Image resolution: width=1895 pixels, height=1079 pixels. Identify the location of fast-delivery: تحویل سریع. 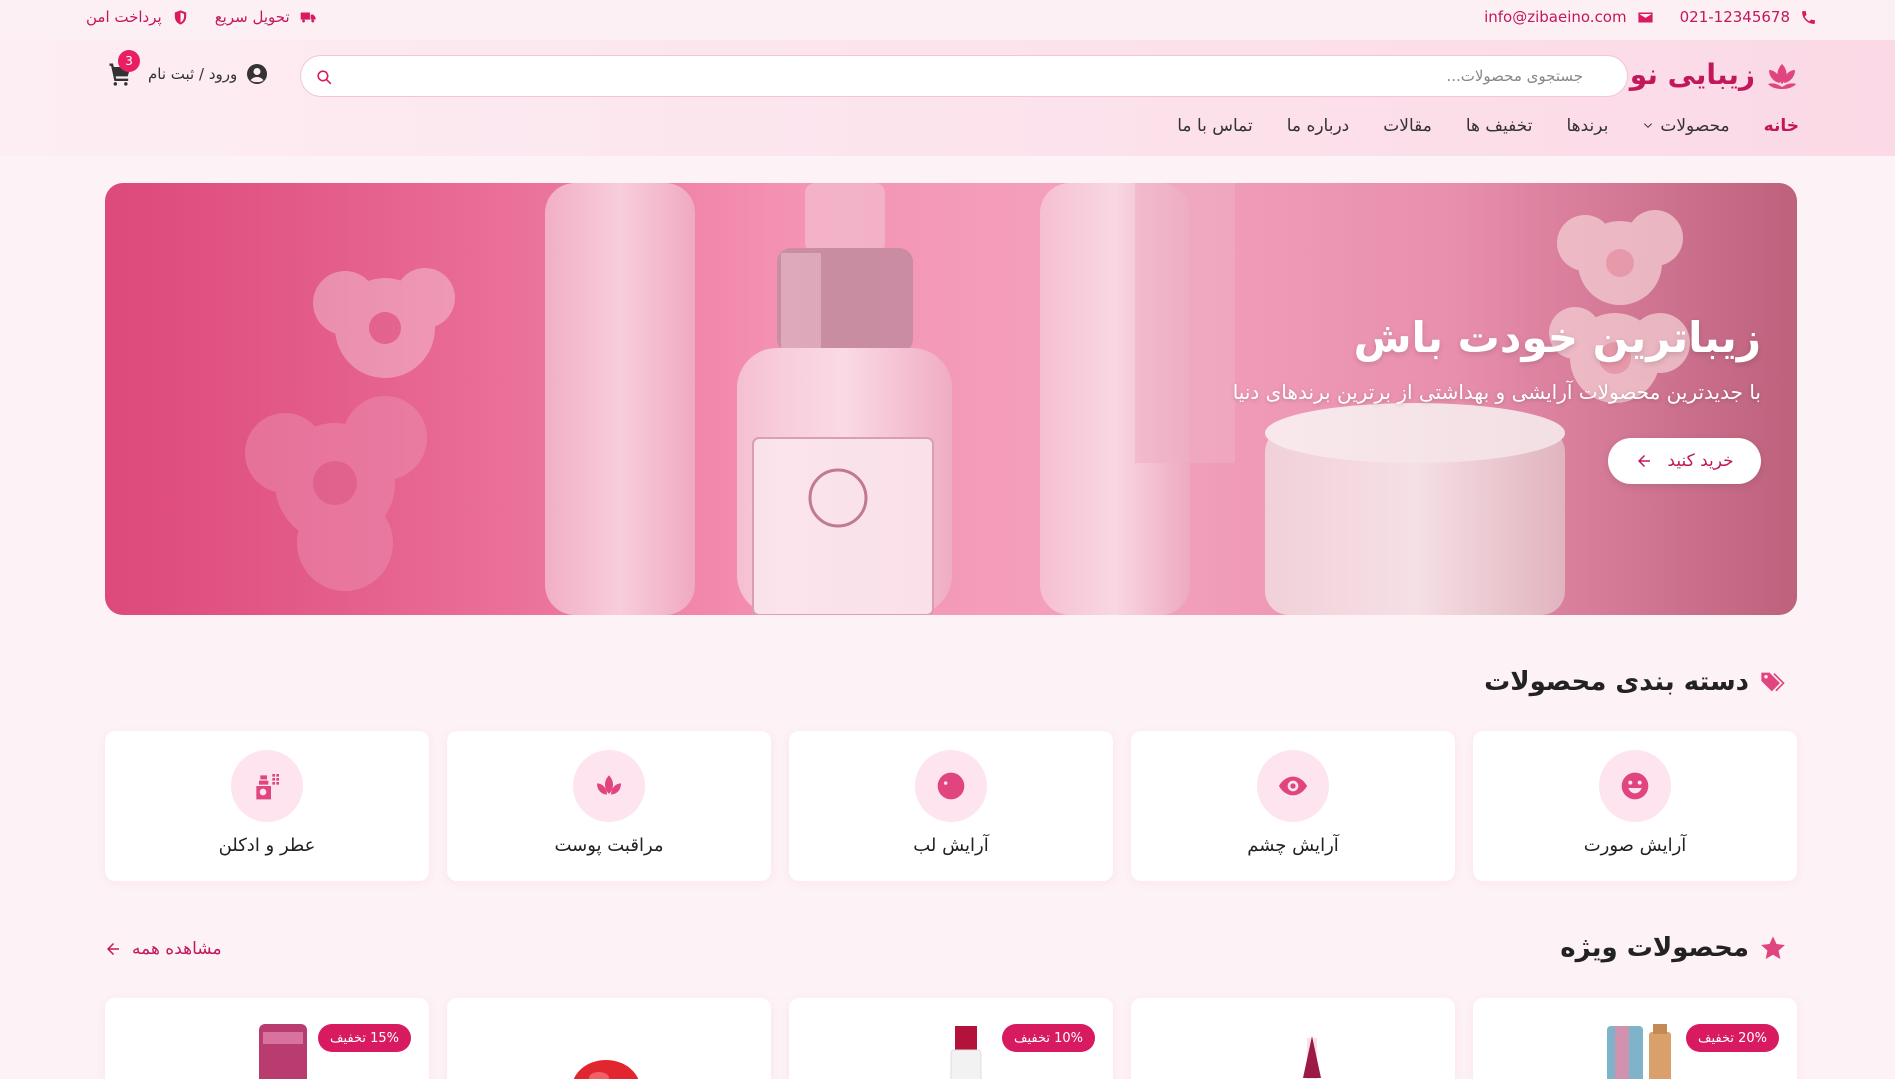
(266, 17).